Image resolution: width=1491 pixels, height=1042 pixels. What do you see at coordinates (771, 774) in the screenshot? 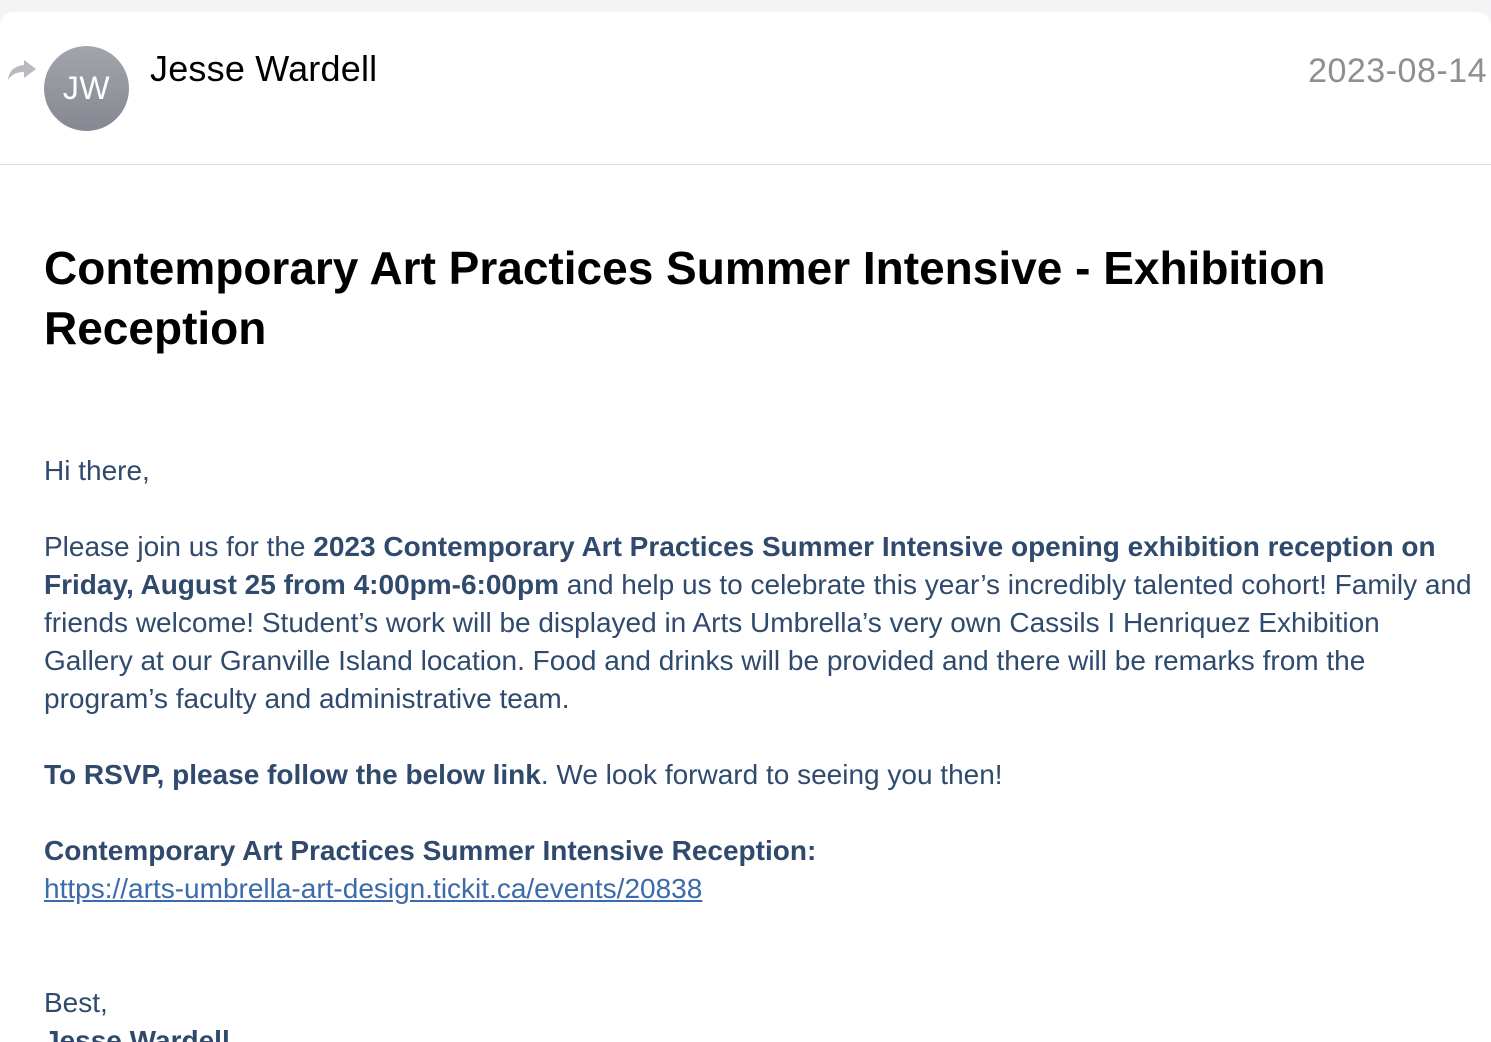
I see `rsvp-followup: . We look forward to seeing you then!` at bounding box center [771, 774].